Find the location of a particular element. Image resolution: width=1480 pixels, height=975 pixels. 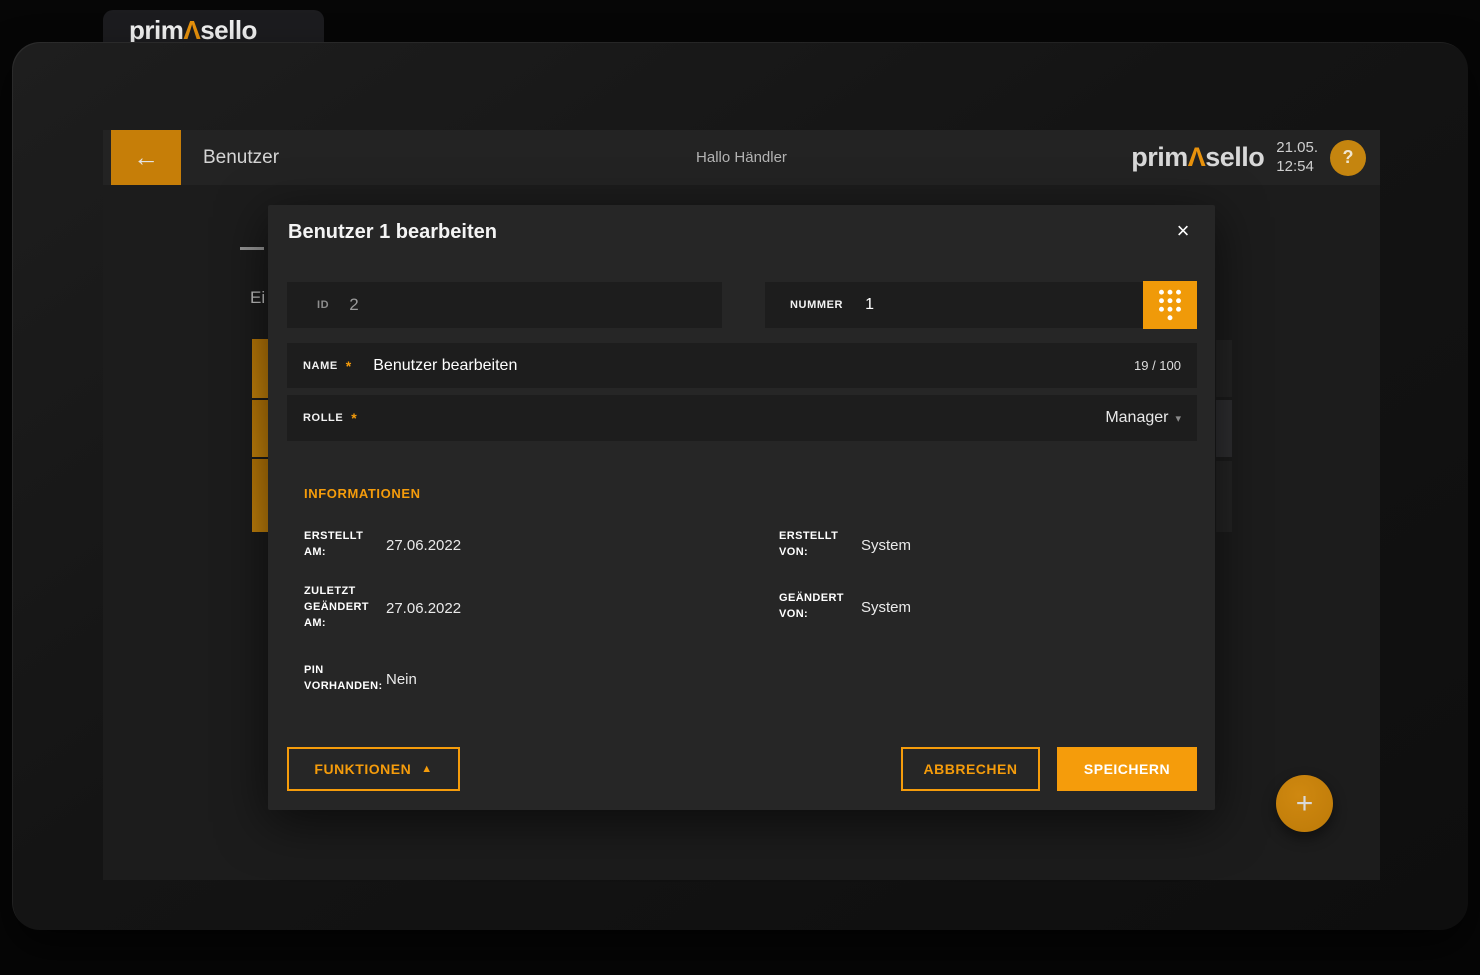

speichern-button: SPEICHERN is located at coordinates (1127, 769).